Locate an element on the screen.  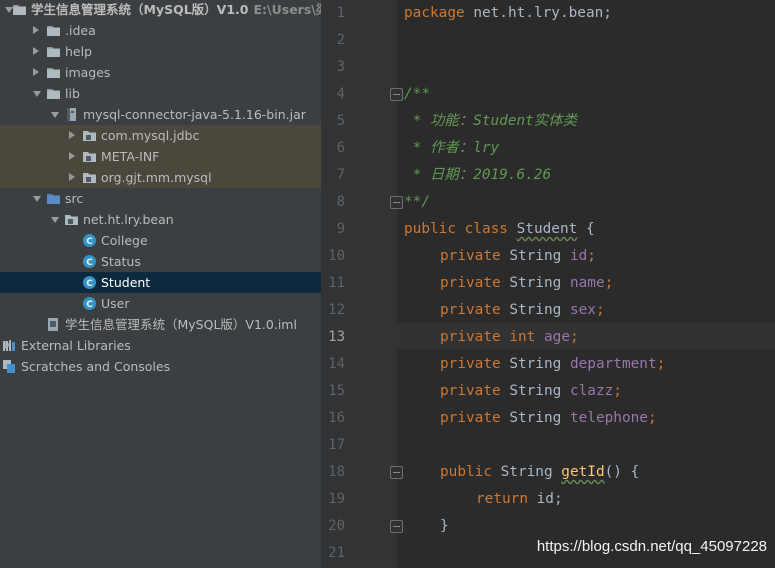
keyword: int is located at coordinates (522, 337).